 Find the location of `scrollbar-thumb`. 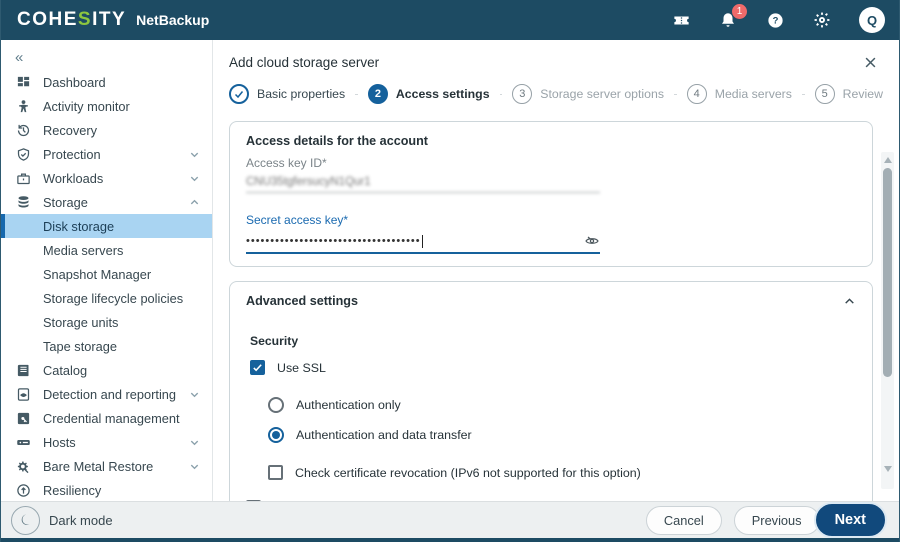

scrollbar-thumb is located at coordinates (887, 272).